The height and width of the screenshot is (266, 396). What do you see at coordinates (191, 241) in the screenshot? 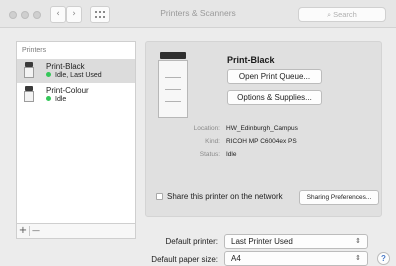
I see `default-printer-label: Default printer:` at bounding box center [191, 241].